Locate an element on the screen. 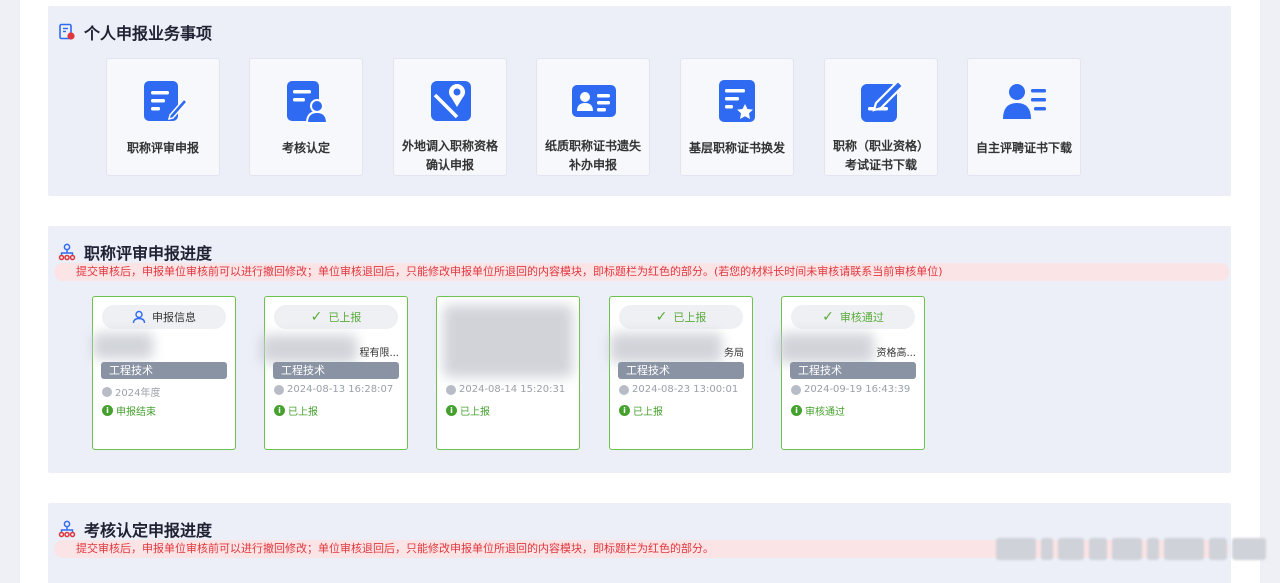  tile-transfer-confirm: 外地调入职称资格确认申报 is located at coordinates (450, 117).